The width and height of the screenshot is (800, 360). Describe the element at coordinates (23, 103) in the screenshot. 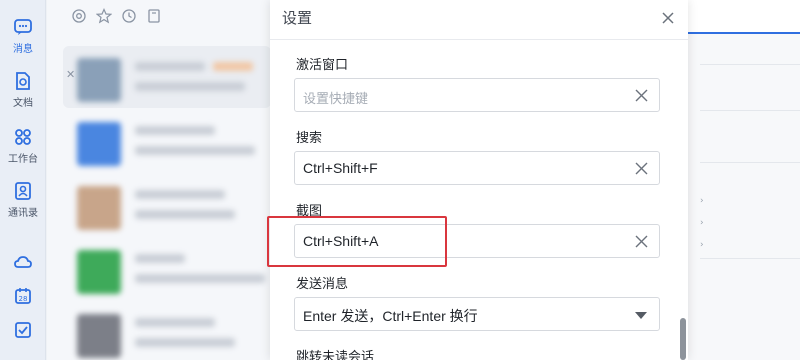

I see `nav-label: 文档` at that location.